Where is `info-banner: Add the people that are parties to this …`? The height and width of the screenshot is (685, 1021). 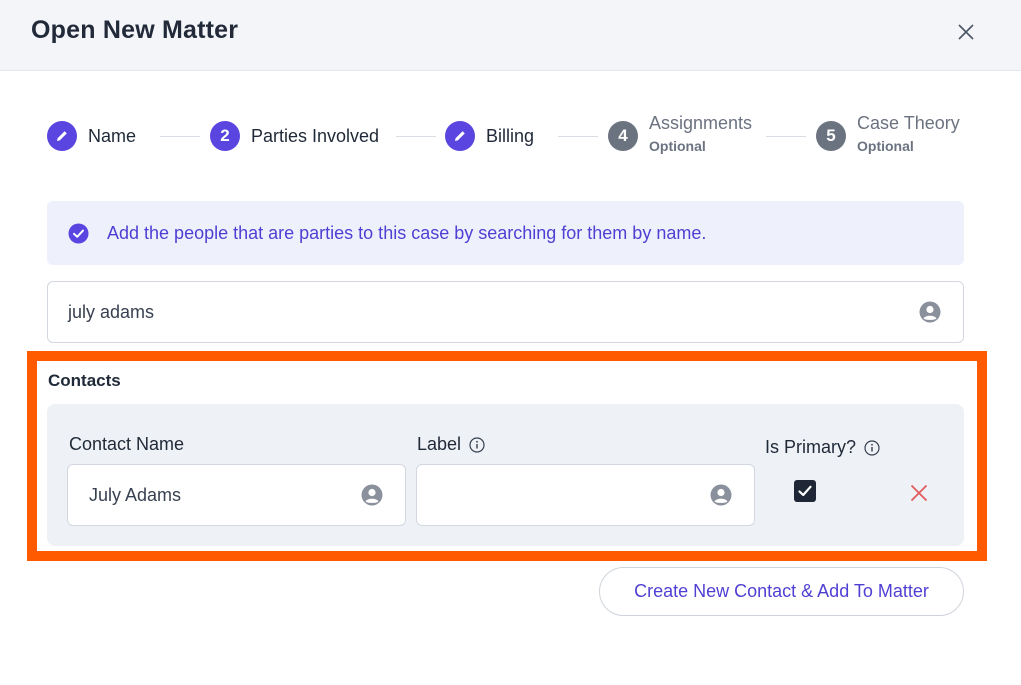 info-banner: Add the people that are parties to this … is located at coordinates (505, 233).